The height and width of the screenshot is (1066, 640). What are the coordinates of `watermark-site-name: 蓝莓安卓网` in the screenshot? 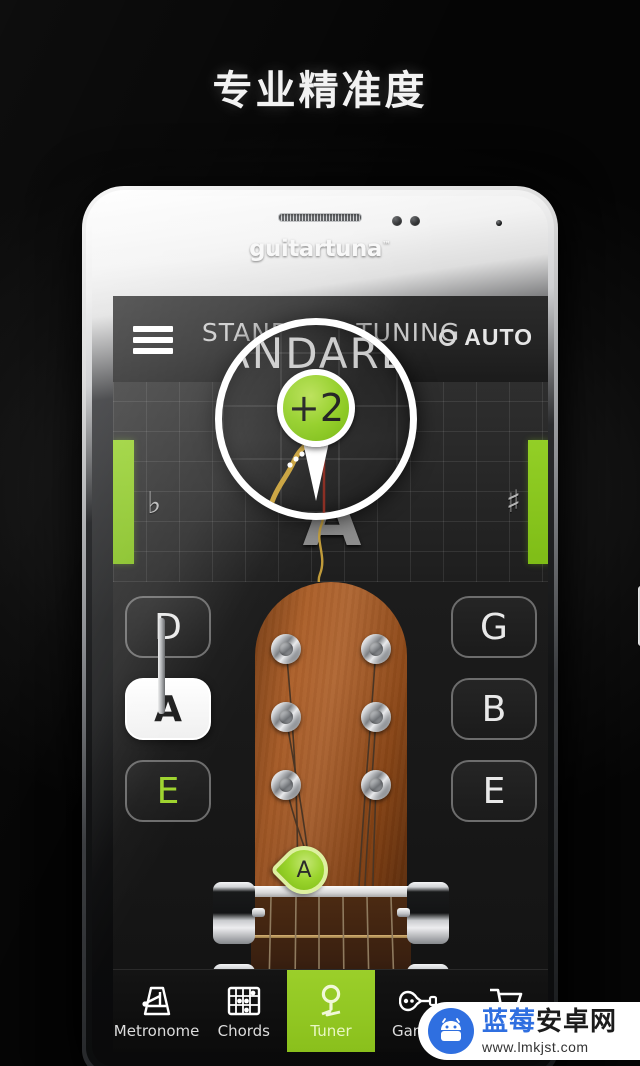 It's located at (549, 1022).